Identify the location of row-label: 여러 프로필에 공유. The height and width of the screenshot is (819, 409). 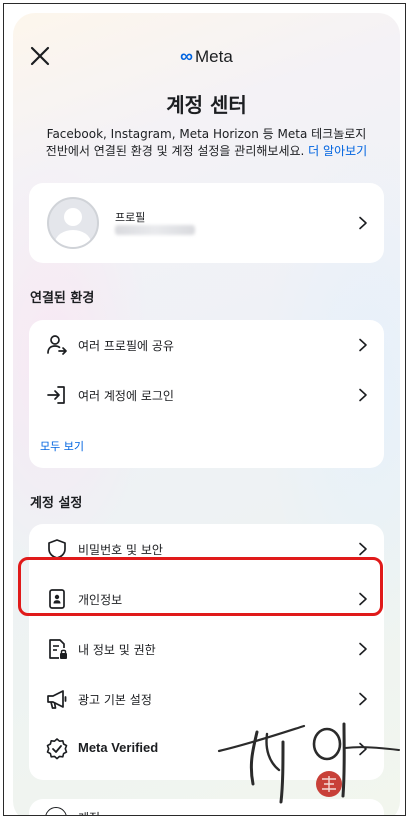
(126, 346).